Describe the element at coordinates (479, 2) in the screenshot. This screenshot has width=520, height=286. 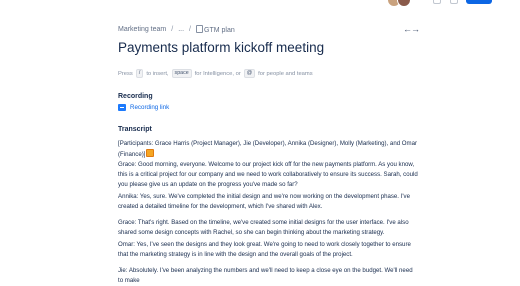
I see `primary-action-button` at that location.